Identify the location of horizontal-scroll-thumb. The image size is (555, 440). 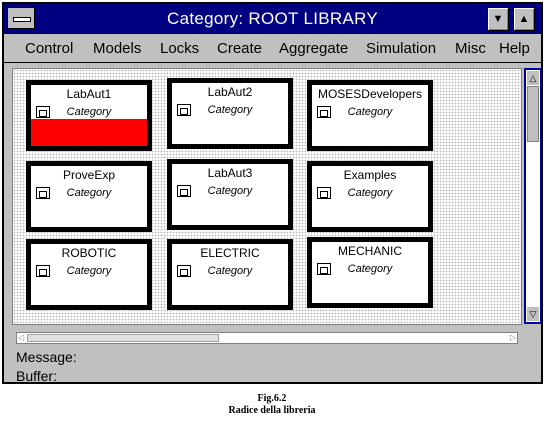
(123, 338).